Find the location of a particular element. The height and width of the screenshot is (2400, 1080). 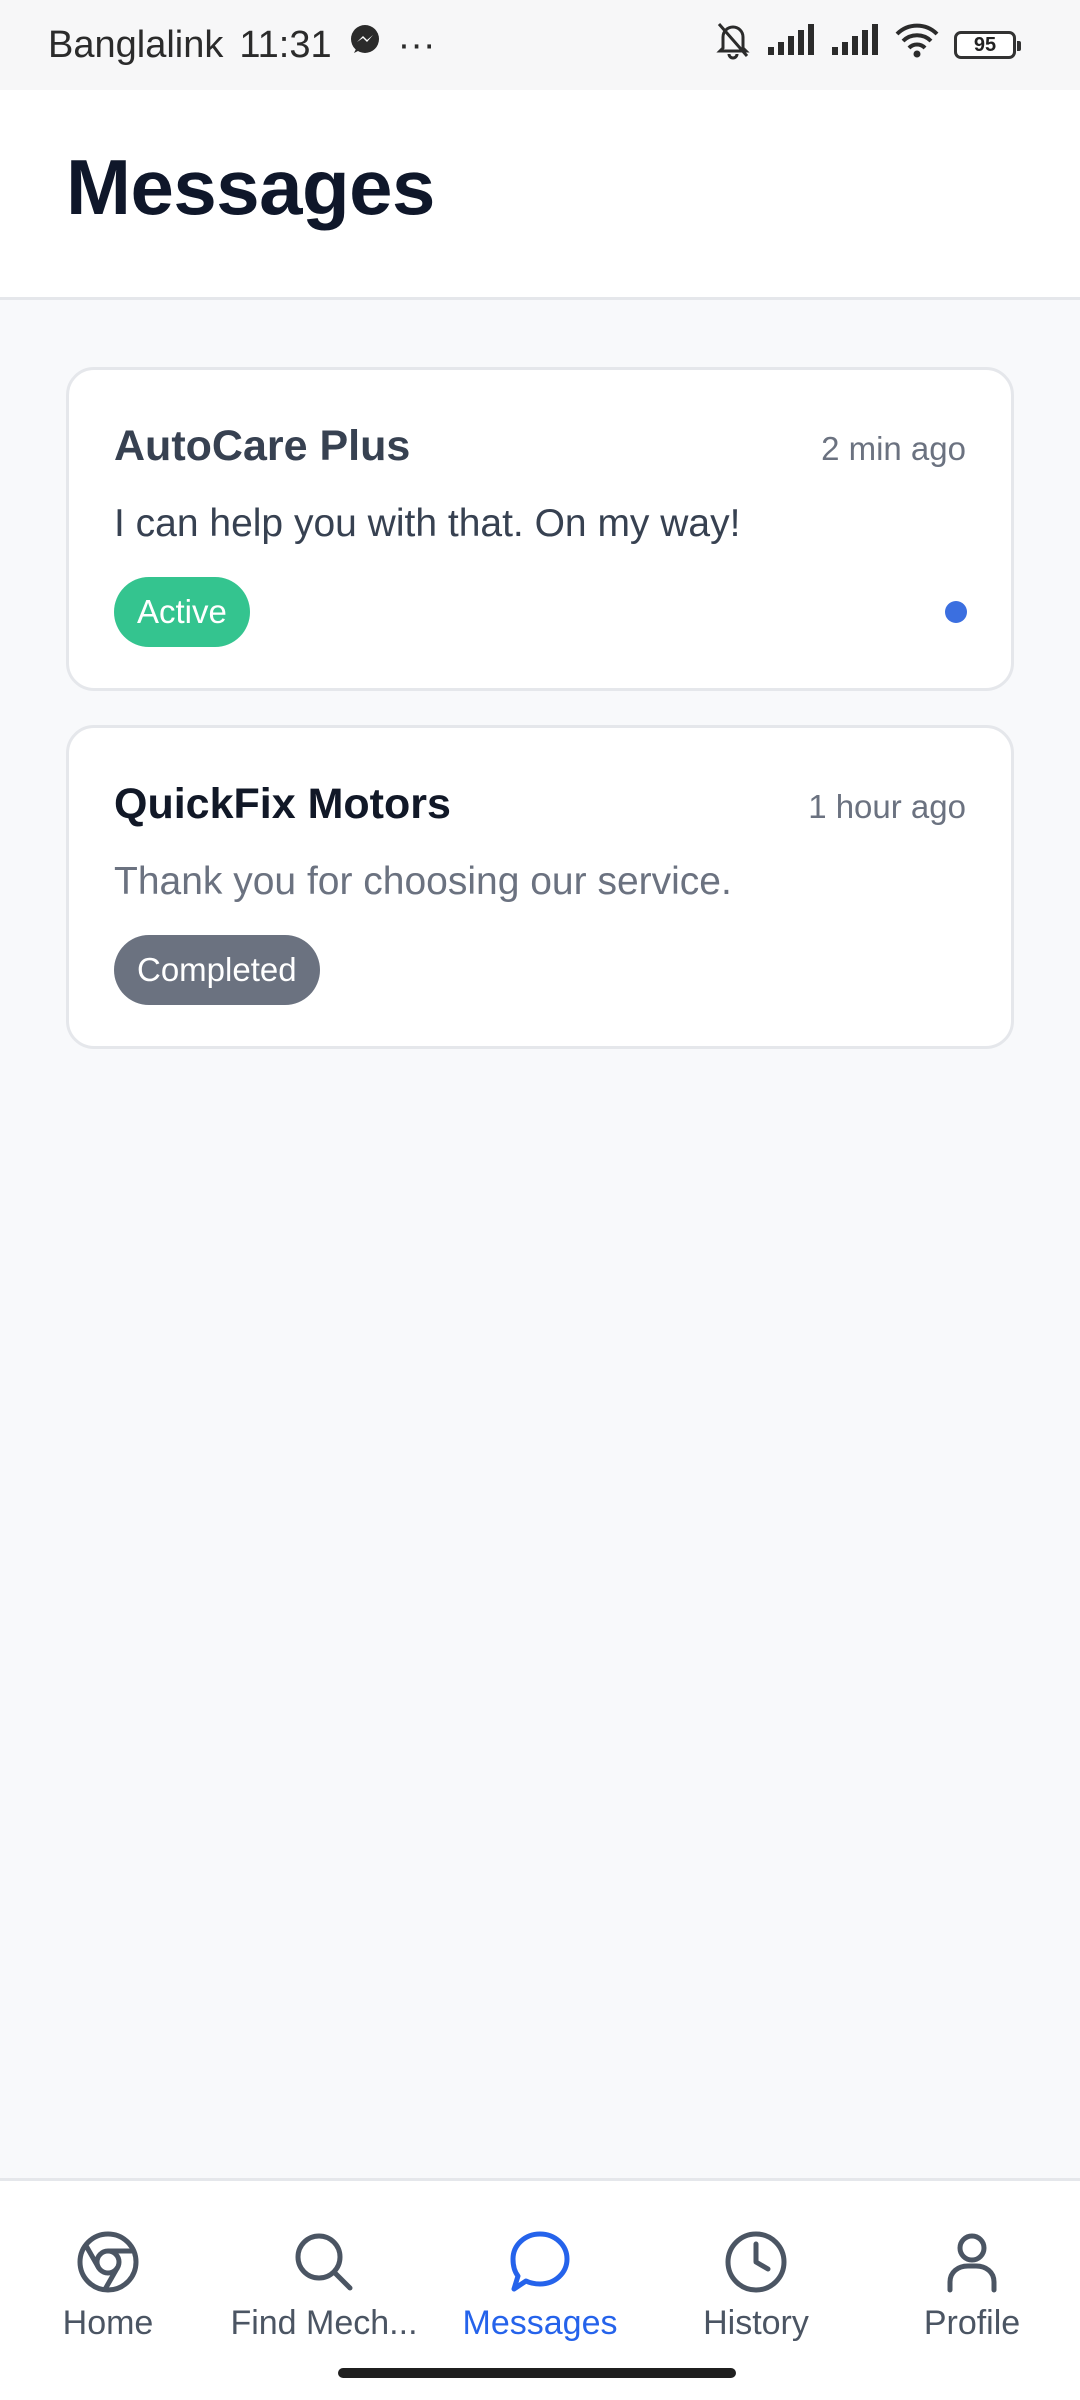

nav-label: Home is located at coordinates (108, 2323).